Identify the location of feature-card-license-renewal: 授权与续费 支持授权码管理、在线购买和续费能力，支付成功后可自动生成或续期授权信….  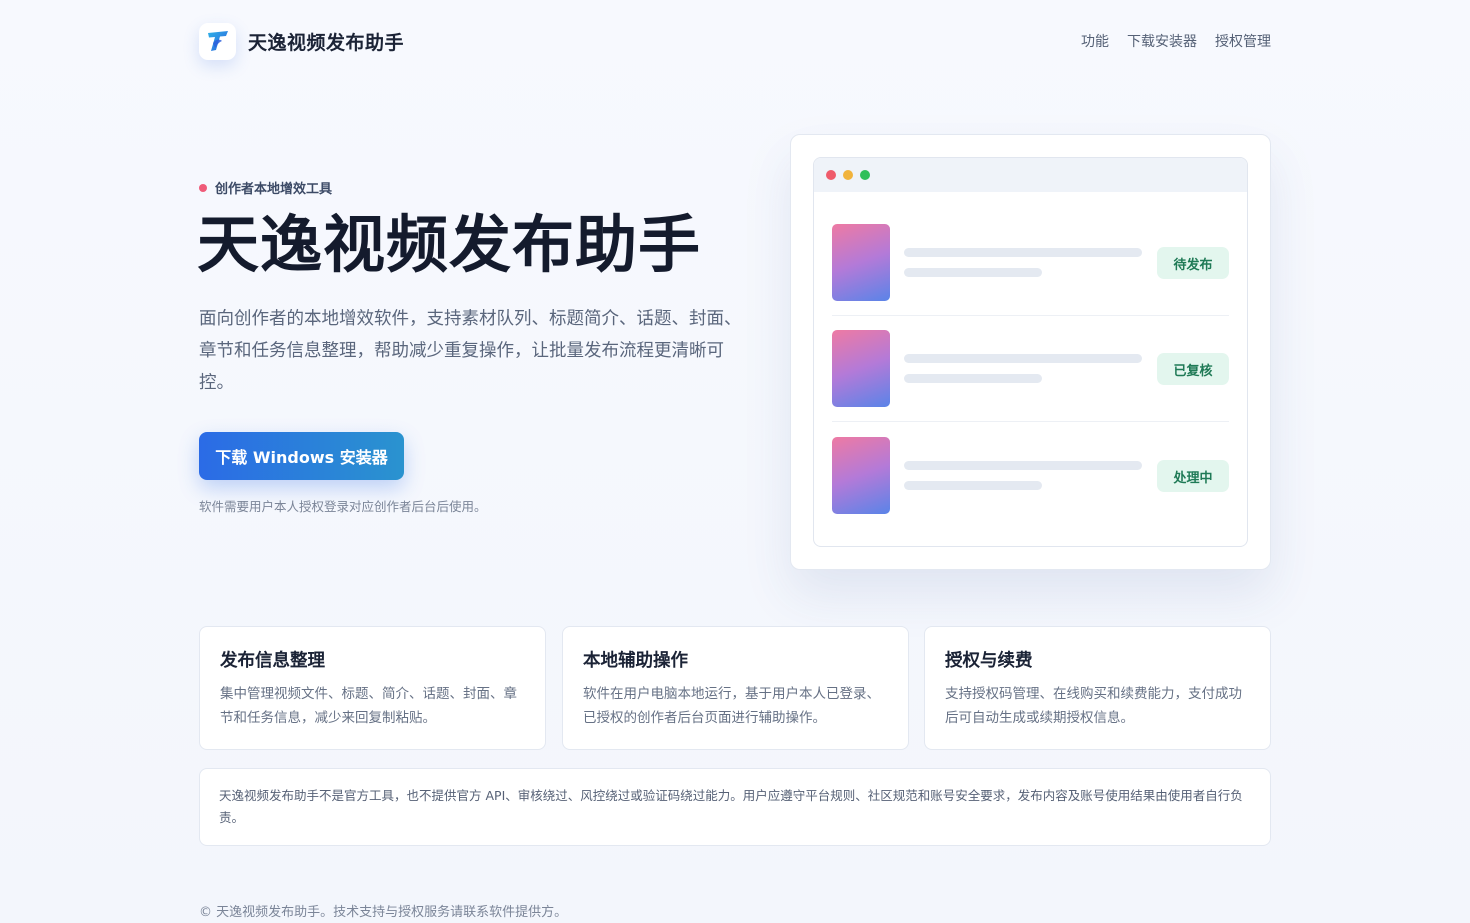
(1097, 688).